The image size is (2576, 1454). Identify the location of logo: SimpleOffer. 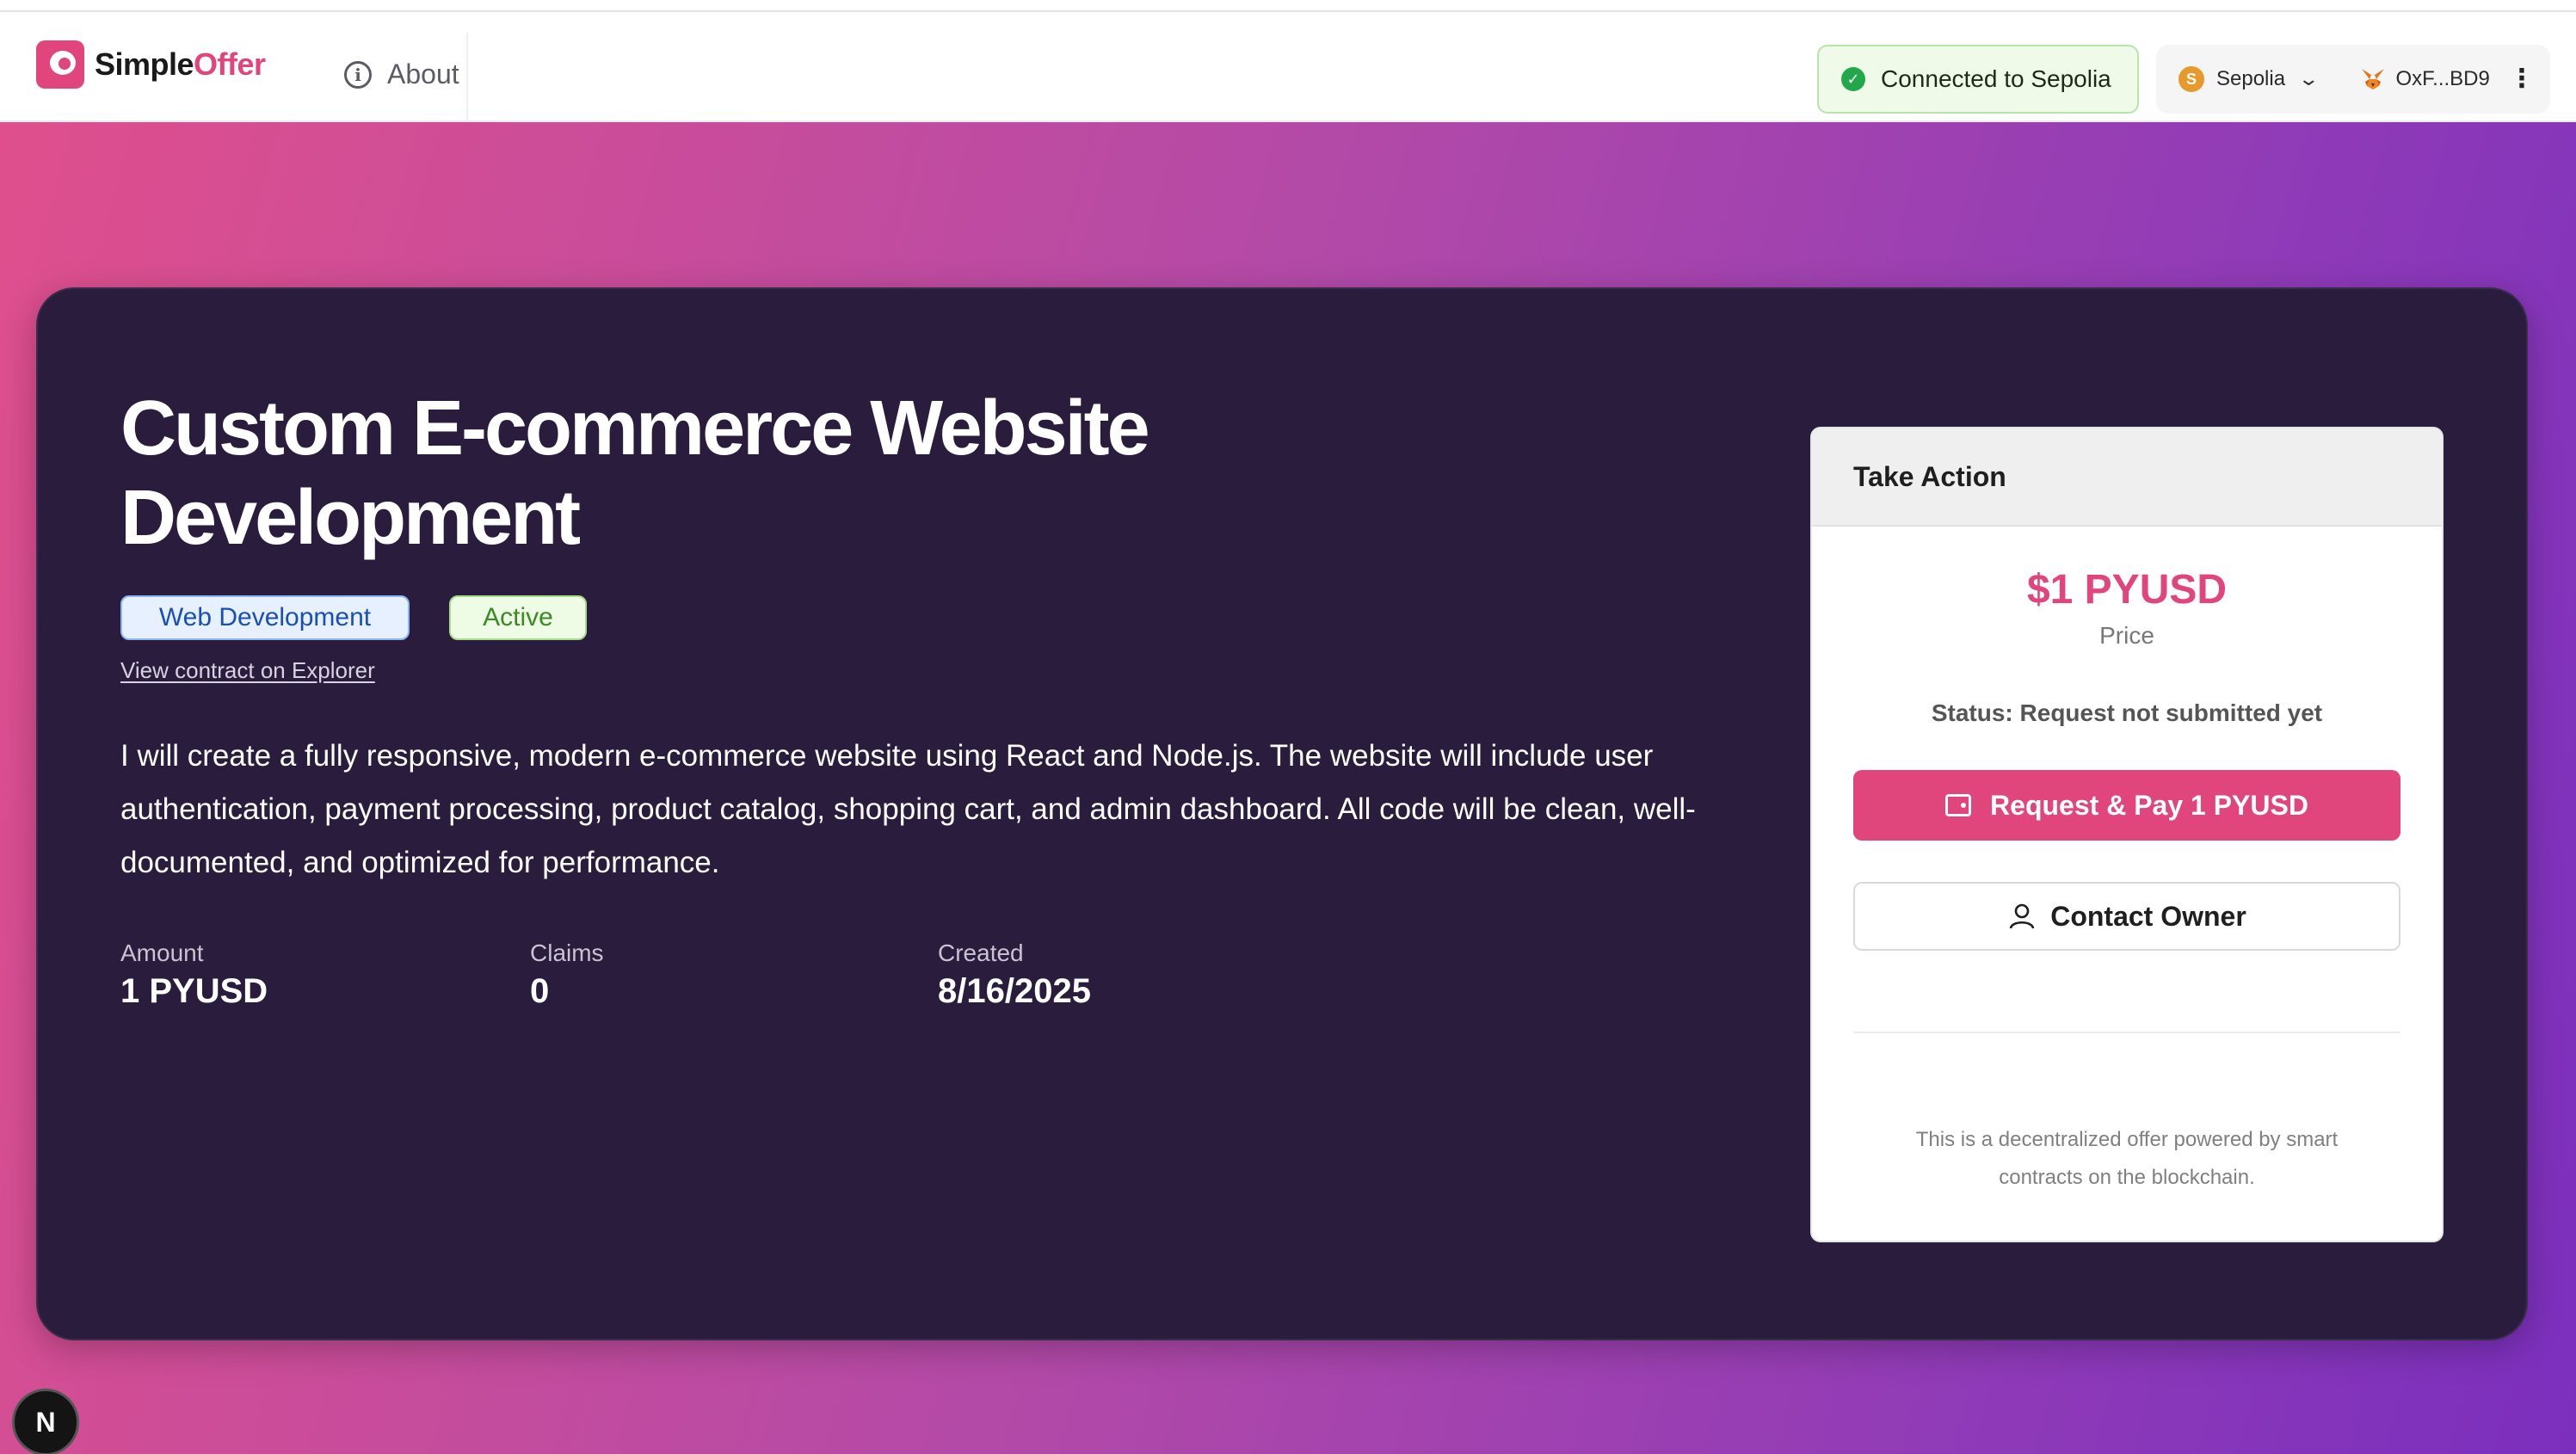
(151, 64).